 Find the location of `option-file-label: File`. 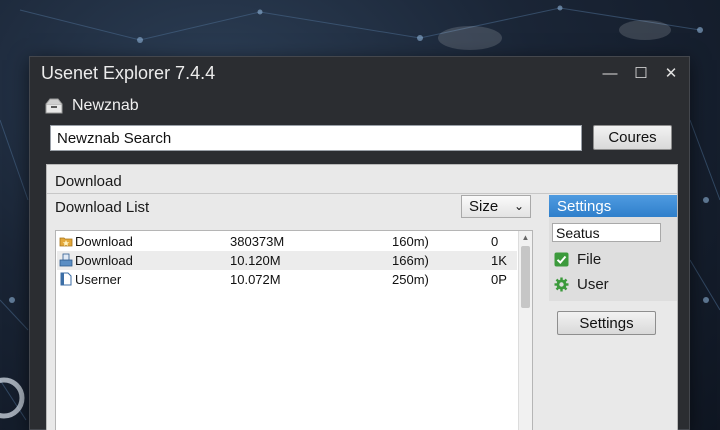

option-file-label: File is located at coordinates (589, 259).